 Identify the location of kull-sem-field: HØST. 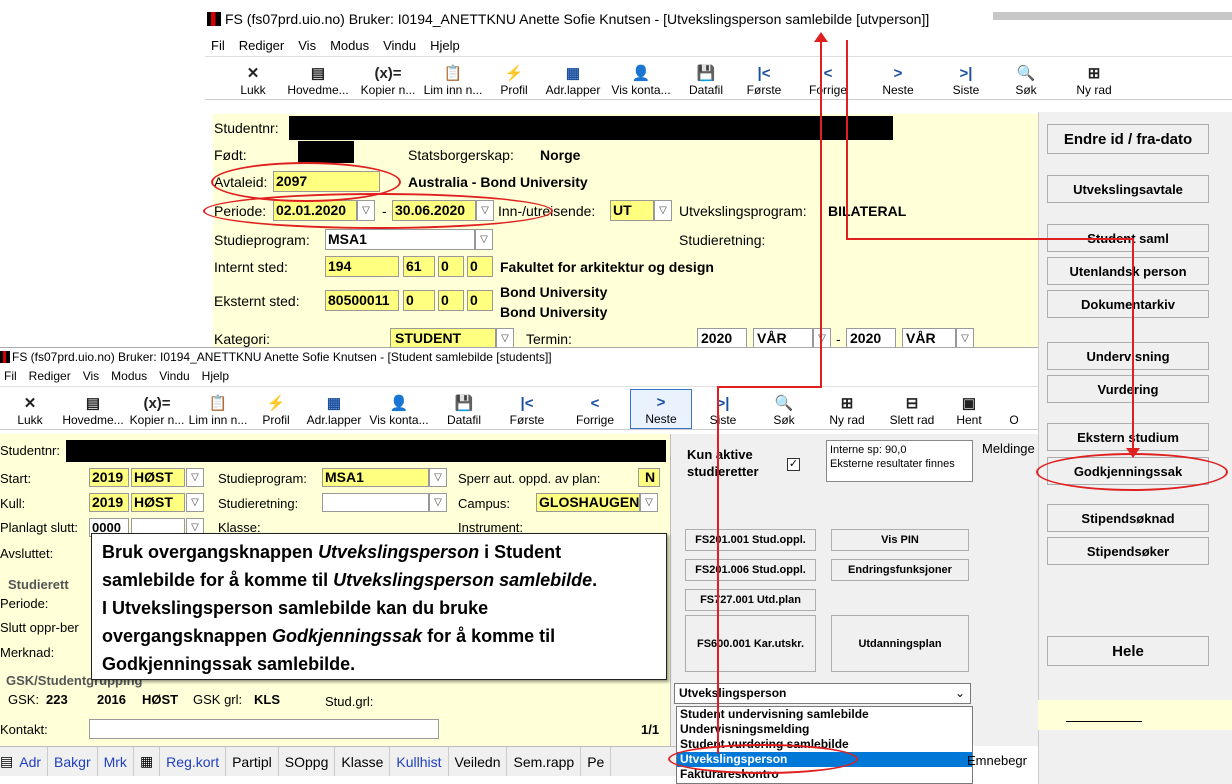
(158, 502).